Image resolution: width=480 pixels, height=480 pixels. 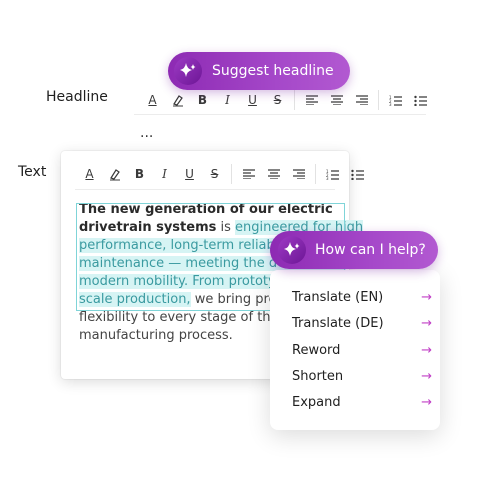 I want to click on how-can-i-help-button: How can I help?, so click(x=354, y=250).